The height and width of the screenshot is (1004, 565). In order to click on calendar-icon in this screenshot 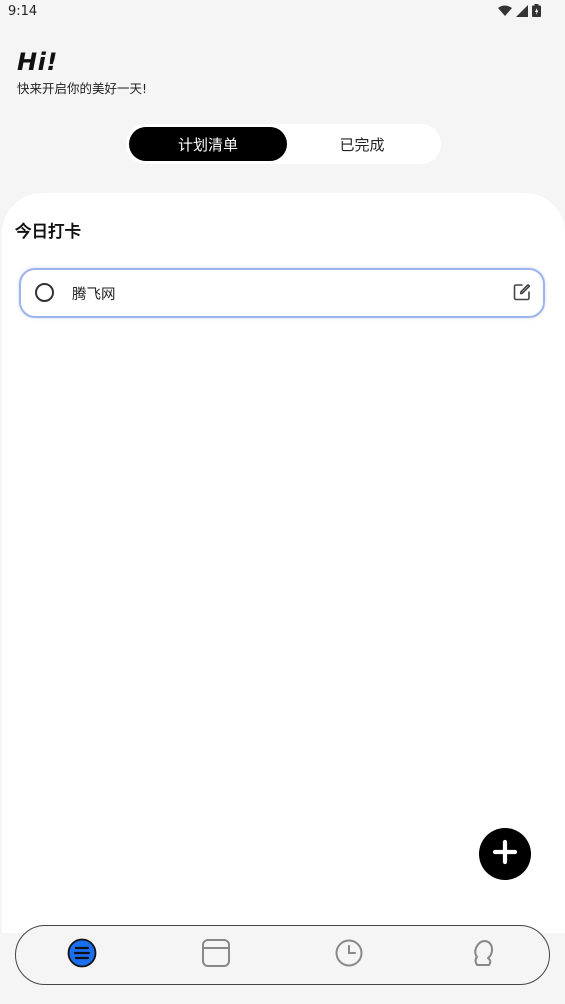, I will do `click(216, 955)`.